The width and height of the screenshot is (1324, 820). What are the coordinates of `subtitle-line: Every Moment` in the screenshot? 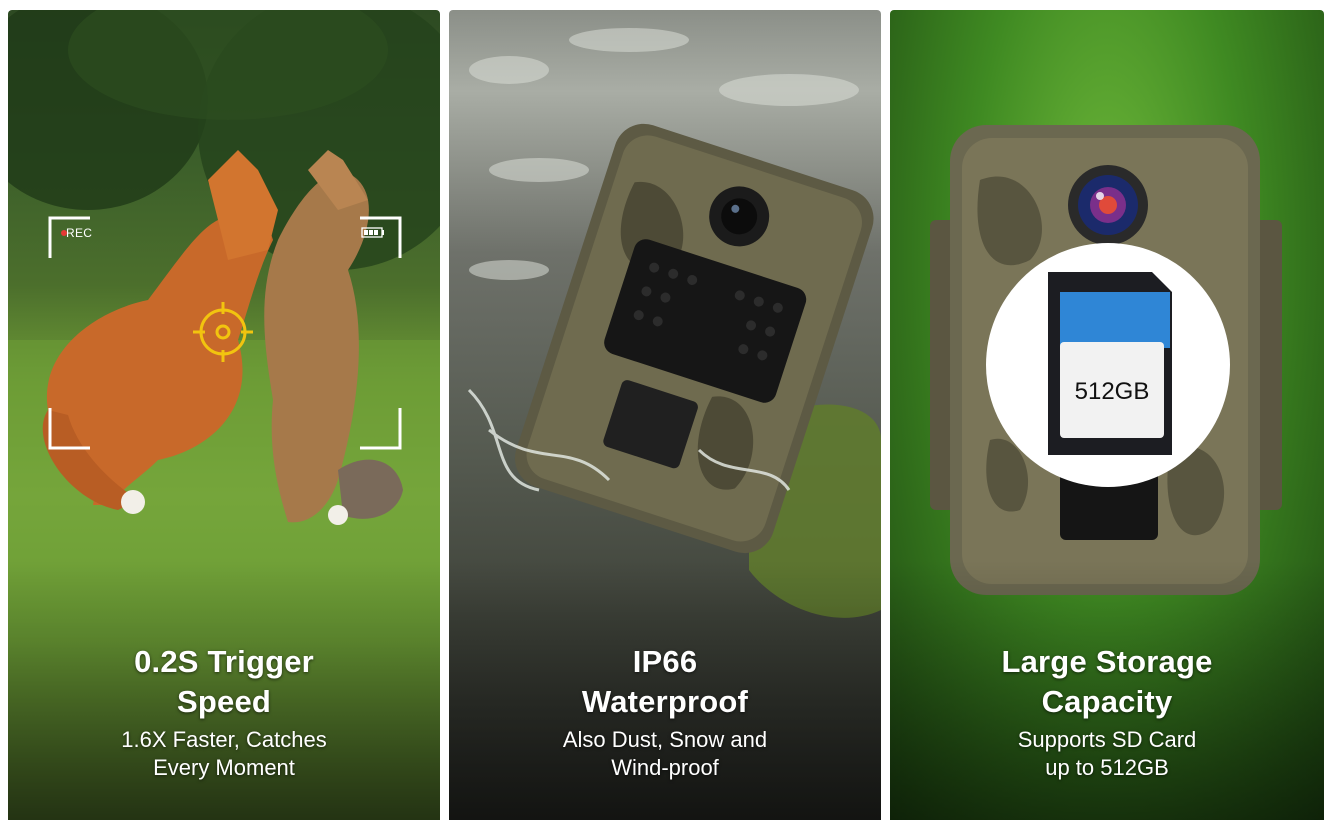 It's located at (224, 767).